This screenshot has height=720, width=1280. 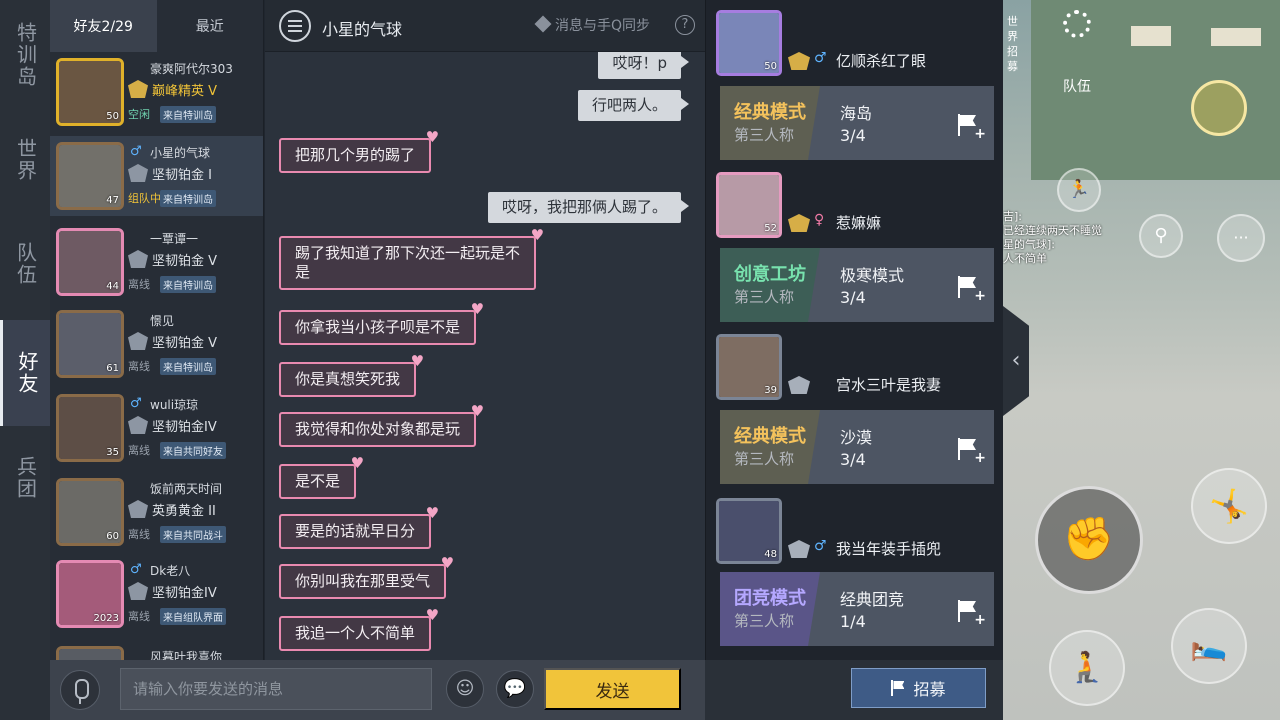 What do you see at coordinates (276, 689) in the screenshot?
I see `message-input` at bounding box center [276, 689].